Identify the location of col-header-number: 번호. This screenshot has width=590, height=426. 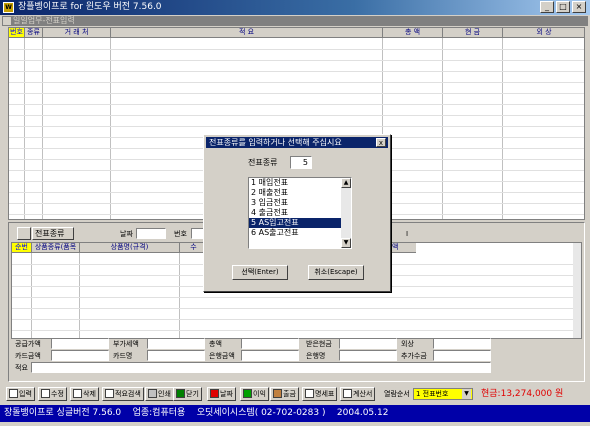
(17, 33).